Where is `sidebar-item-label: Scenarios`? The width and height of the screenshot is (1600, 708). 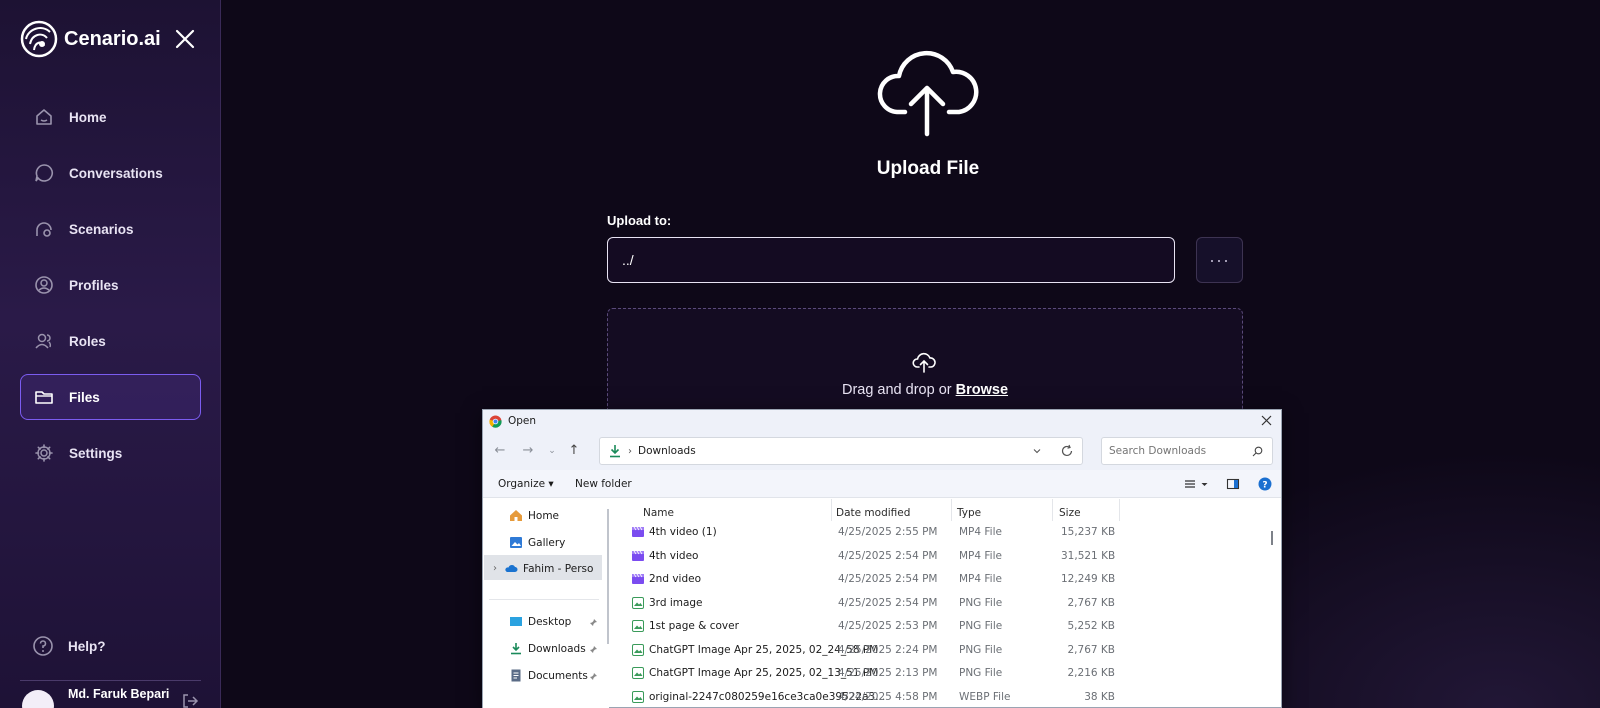 sidebar-item-label: Scenarios is located at coordinates (101, 229).